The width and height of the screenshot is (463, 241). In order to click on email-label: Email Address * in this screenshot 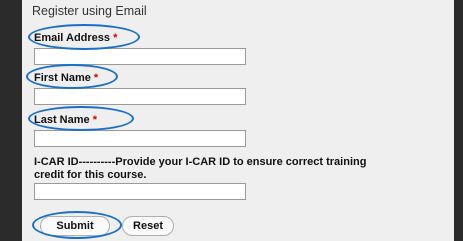, I will do `click(75, 38)`.